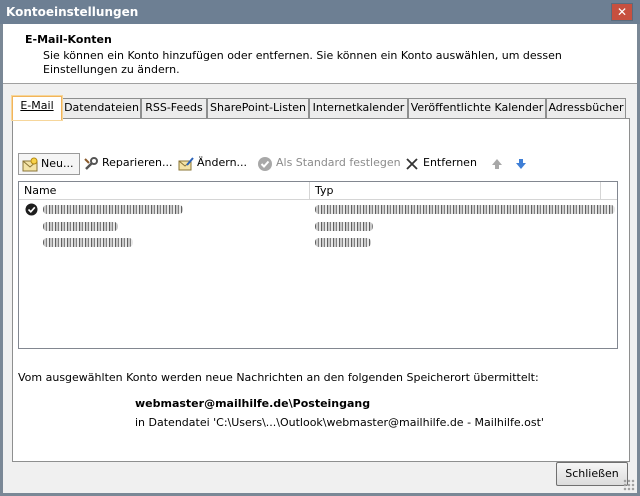  Describe the element at coordinates (455, 190) in the screenshot. I see `column-header-type: Typ` at that location.